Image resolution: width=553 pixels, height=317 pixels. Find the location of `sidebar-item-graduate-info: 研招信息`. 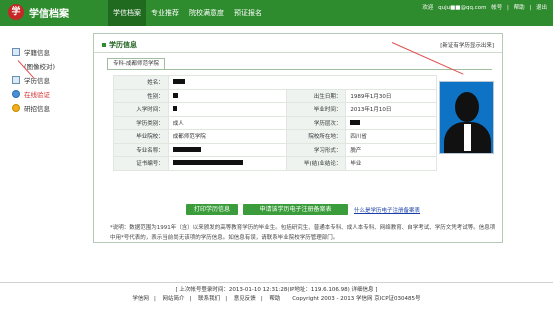

sidebar-item-graduate-info: 研招信息 is located at coordinates (49, 108).